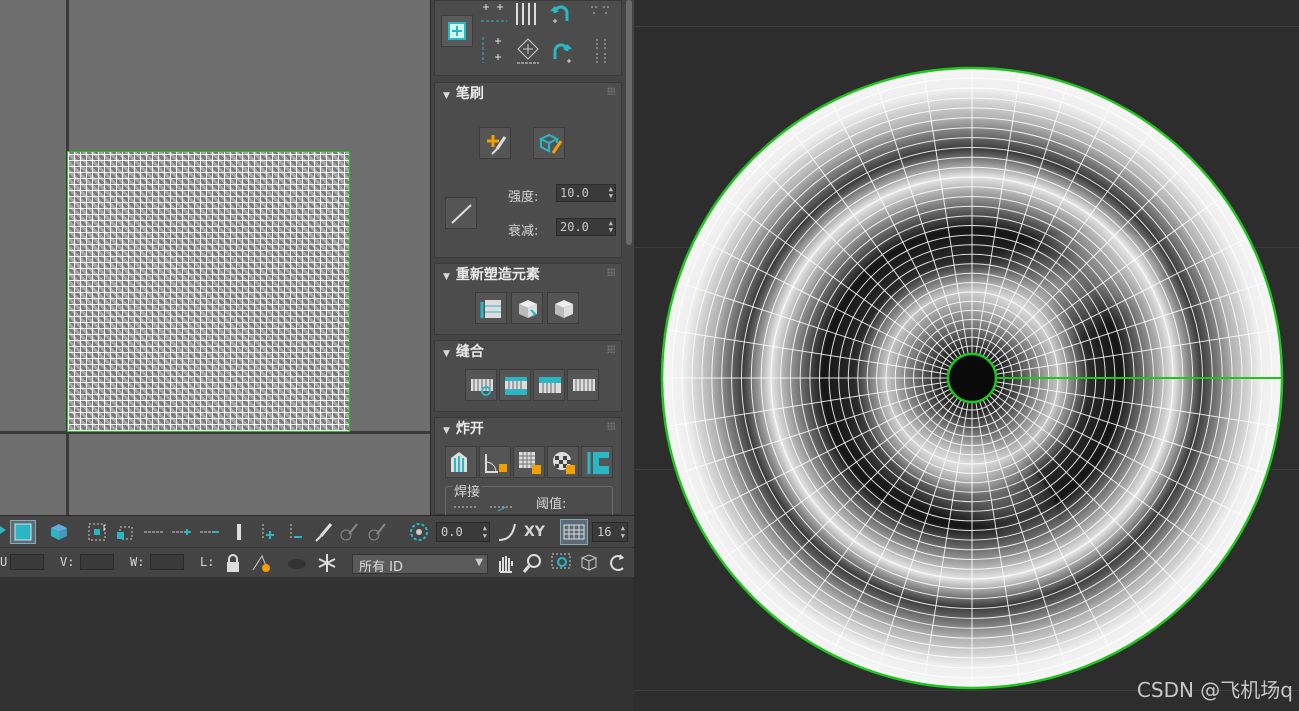 The height and width of the screenshot is (711, 1299). Describe the element at coordinates (485, 508) in the screenshot. I see `weld-icons` at that location.